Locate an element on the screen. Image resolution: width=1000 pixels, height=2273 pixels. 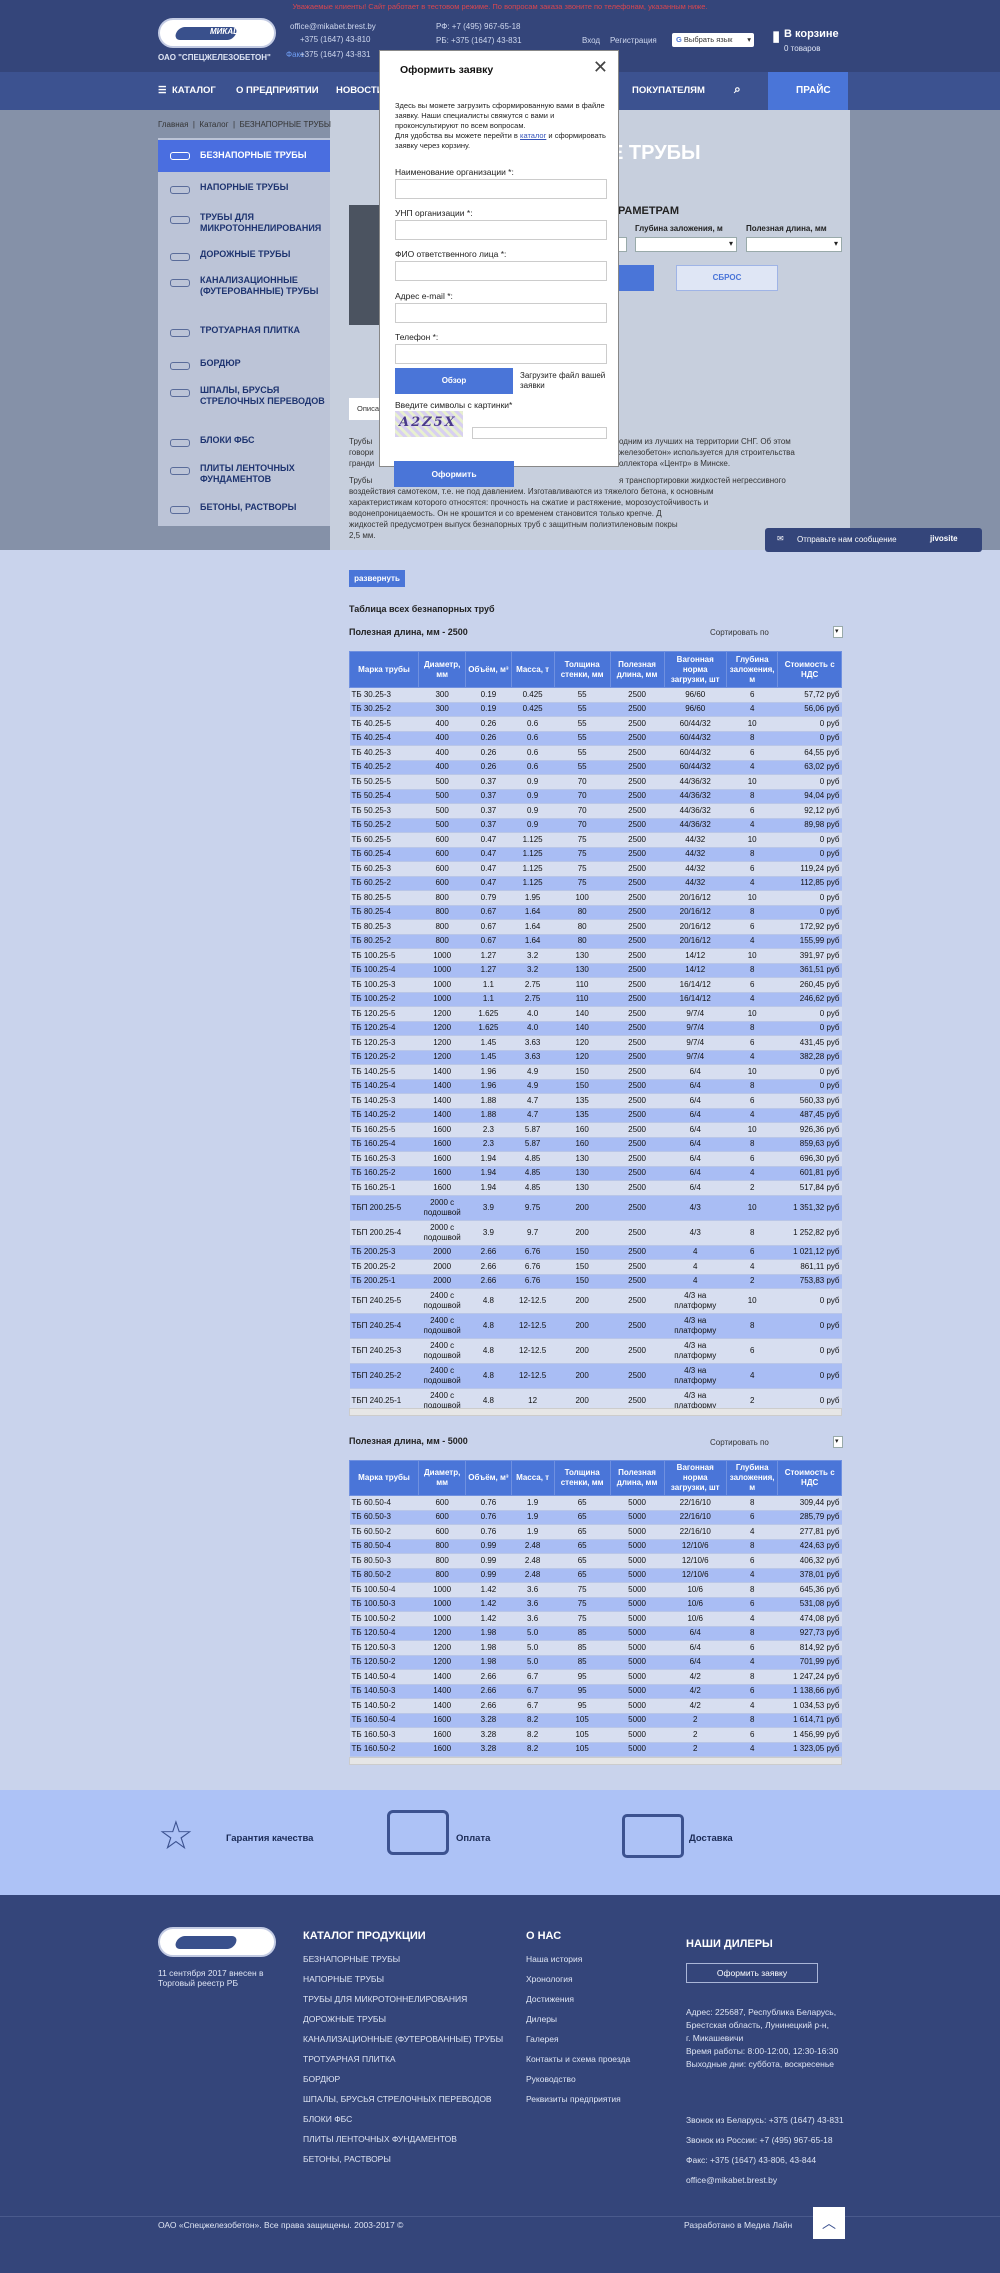
footer-phone-line: Звонок из Беларусь: +375 (1647) 43-831 is located at coordinates (765, 2120).